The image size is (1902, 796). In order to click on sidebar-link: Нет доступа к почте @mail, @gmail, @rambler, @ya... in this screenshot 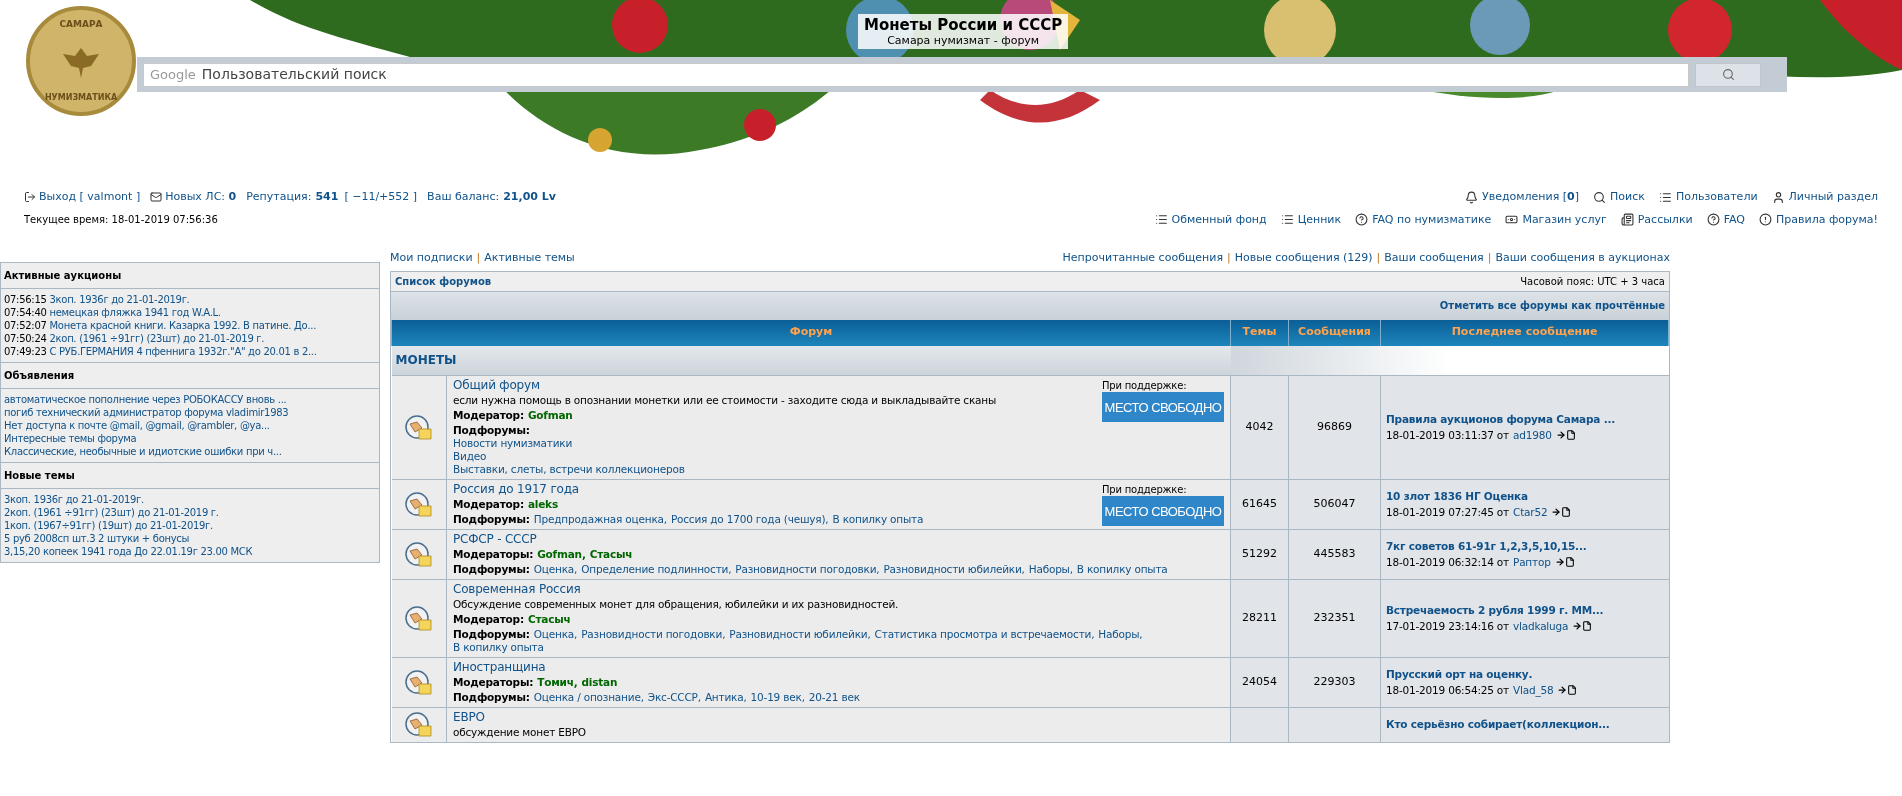, I will do `click(137, 425)`.